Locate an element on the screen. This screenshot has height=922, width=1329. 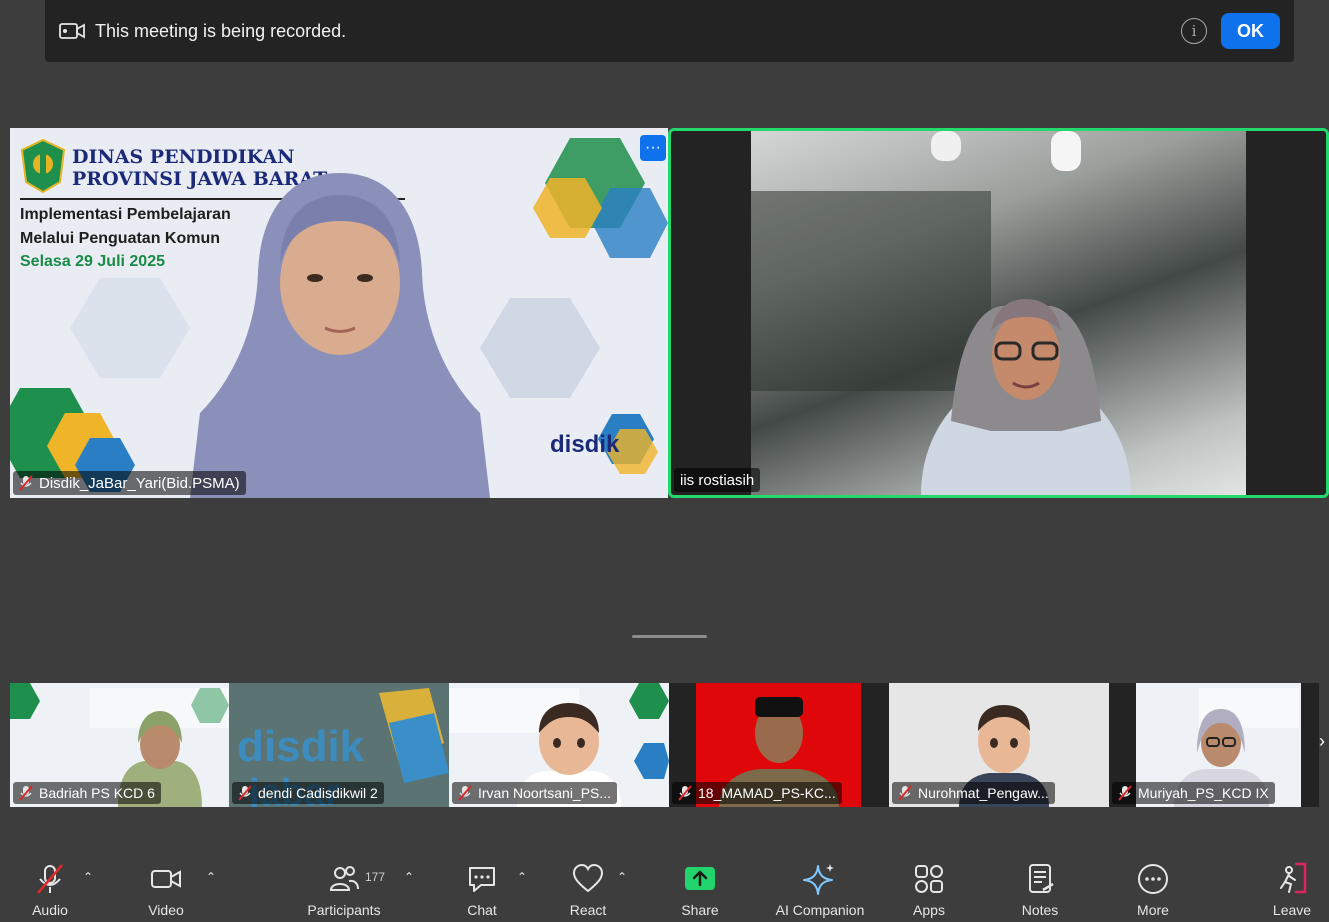
next-page-arrow-icon: › is located at coordinates (1324, 741).